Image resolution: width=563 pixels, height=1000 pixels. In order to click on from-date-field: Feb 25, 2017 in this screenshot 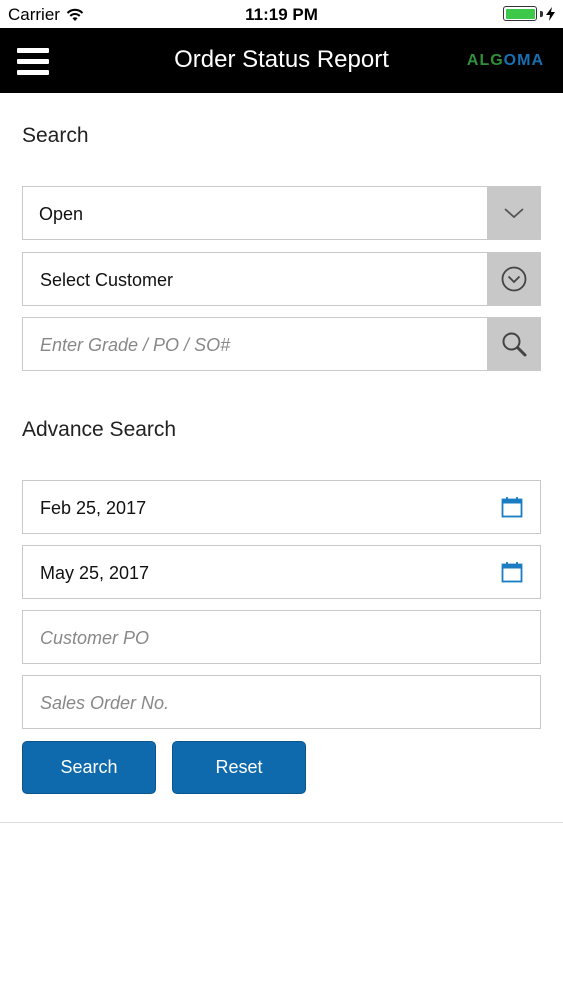, I will do `click(281, 507)`.